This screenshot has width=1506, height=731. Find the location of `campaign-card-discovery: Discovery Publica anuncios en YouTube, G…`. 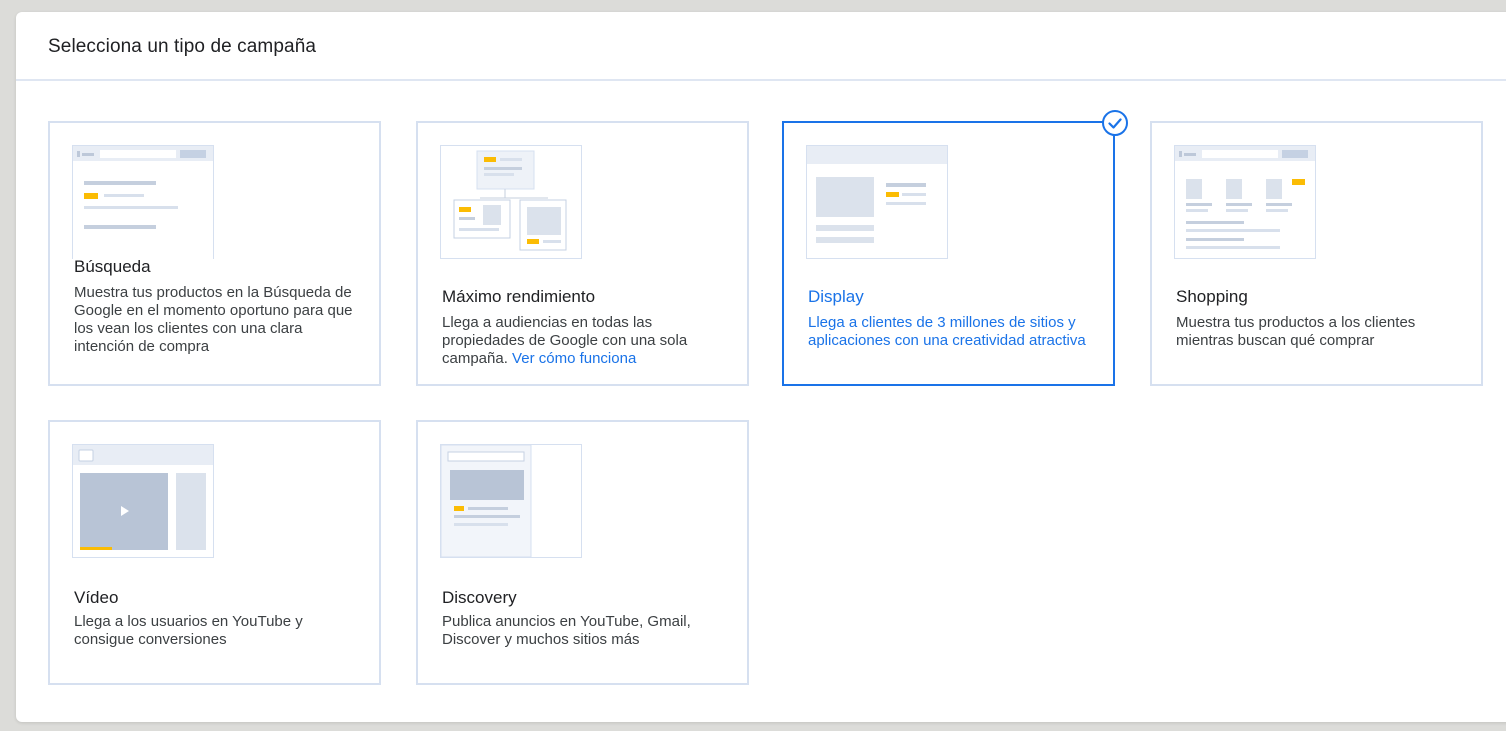

campaign-card-discovery: Discovery Publica anuncios en YouTube, G… is located at coordinates (582, 552).